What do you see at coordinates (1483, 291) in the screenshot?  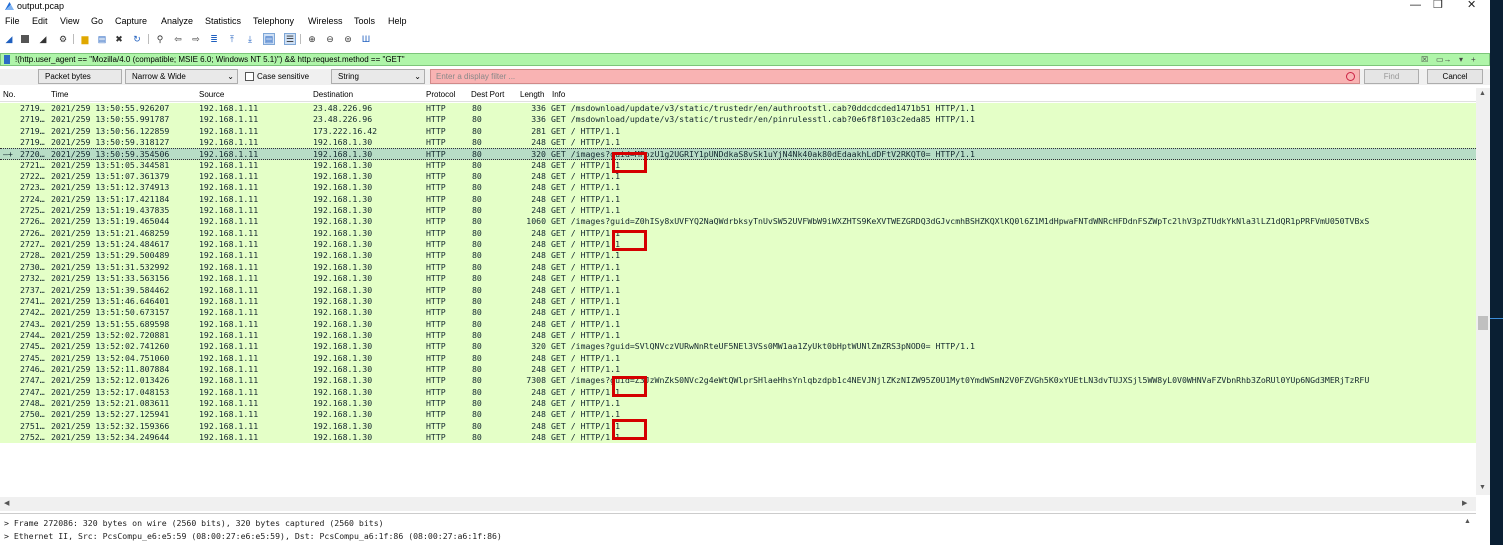 I see `packet-list-vertical-scrollbar: ▲ ▼` at bounding box center [1483, 291].